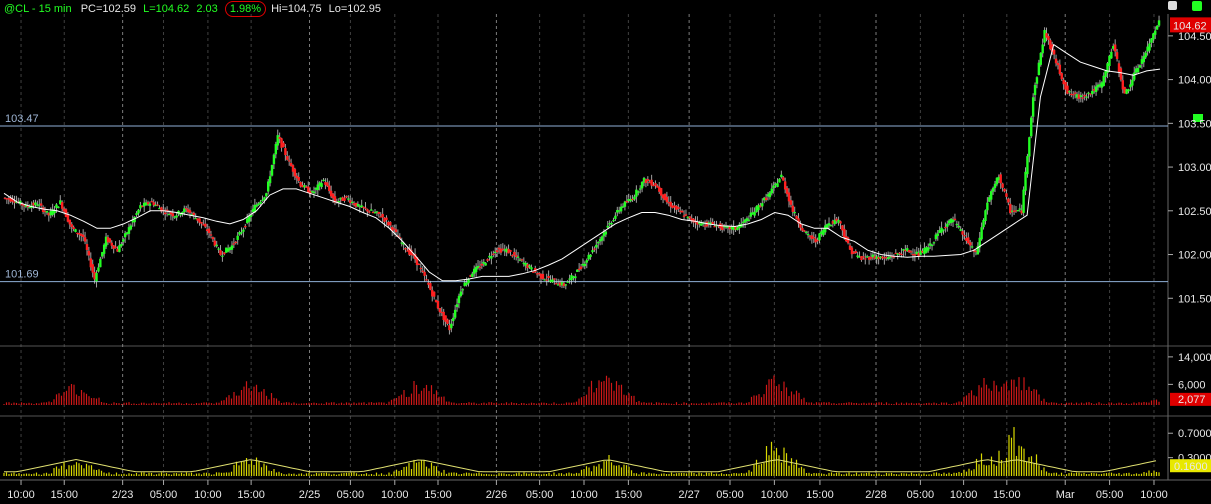 The width and height of the screenshot is (1211, 504). Describe the element at coordinates (688, 495) in the screenshot. I see `time-tick-label: 2/27` at that location.